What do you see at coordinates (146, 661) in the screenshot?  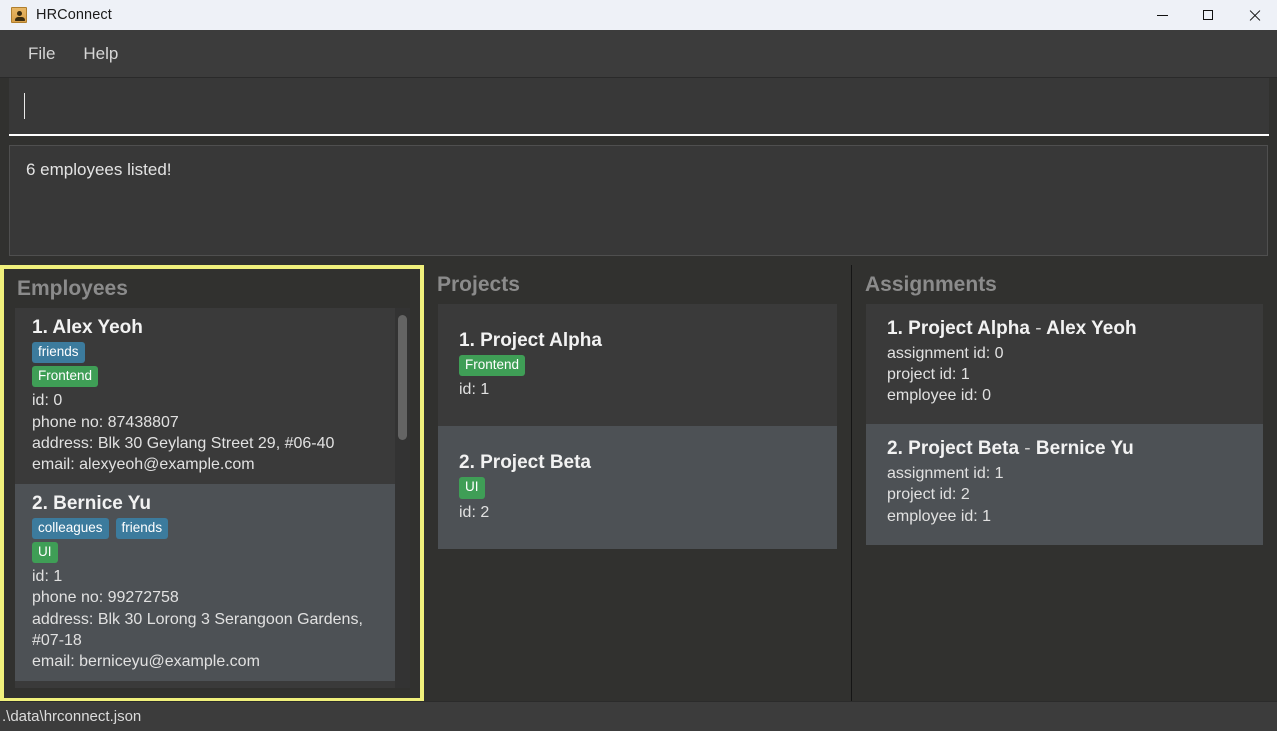 I see `employee-email: email: berniceyu@example.com` at bounding box center [146, 661].